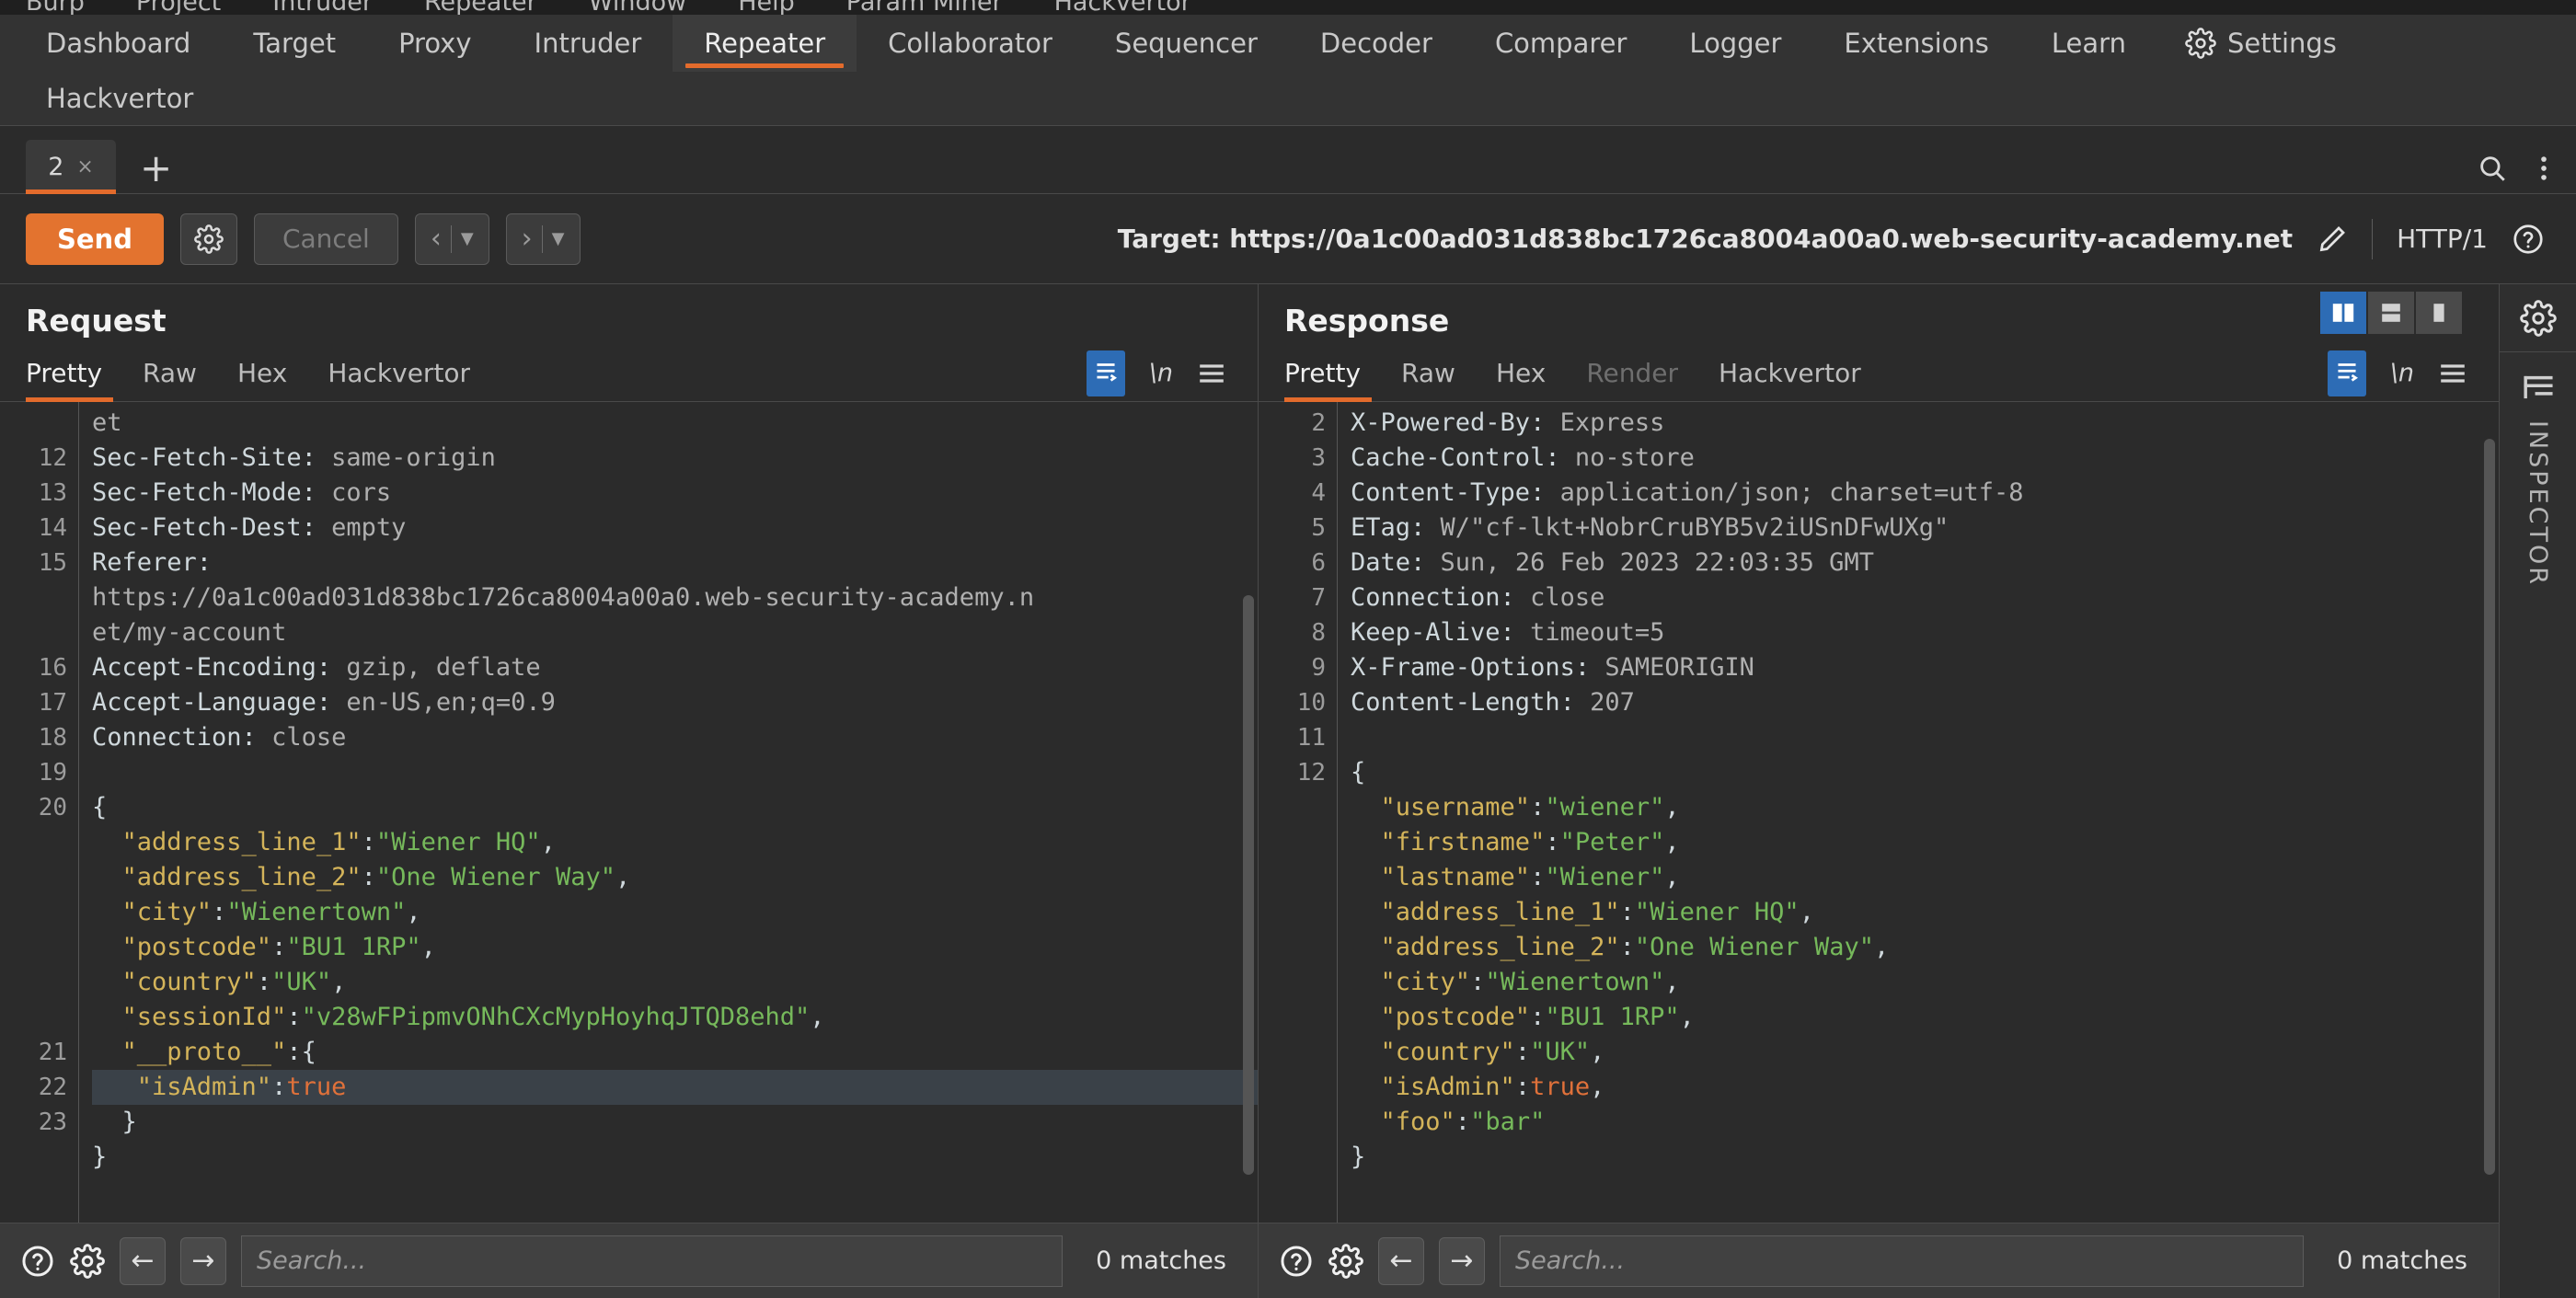  Describe the element at coordinates (675, 424) in the screenshot. I see `code-line: et` at that location.